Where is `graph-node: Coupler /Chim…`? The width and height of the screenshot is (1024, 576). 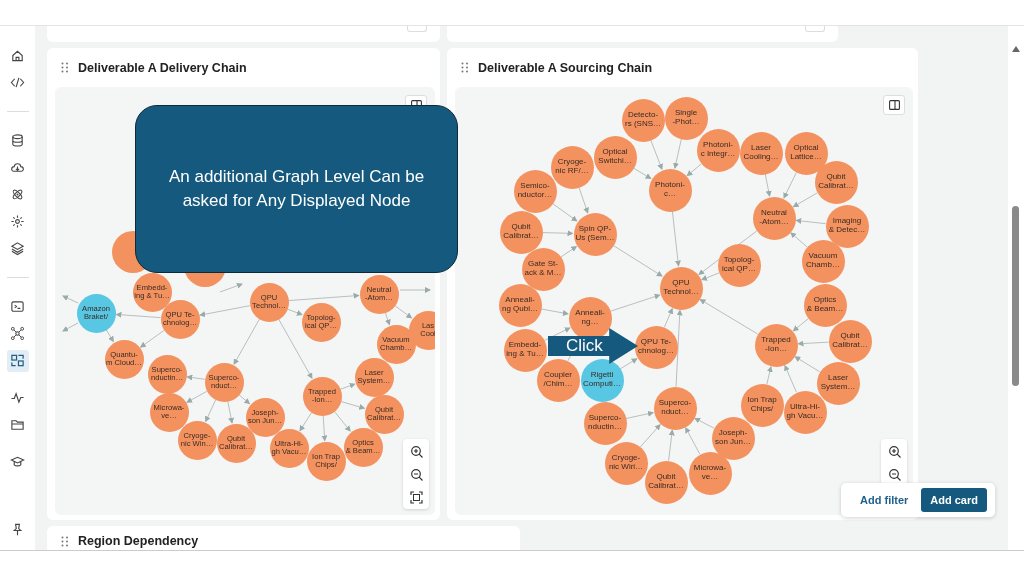
graph-node: Coupler /Chim… is located at coordinates (558, 380).